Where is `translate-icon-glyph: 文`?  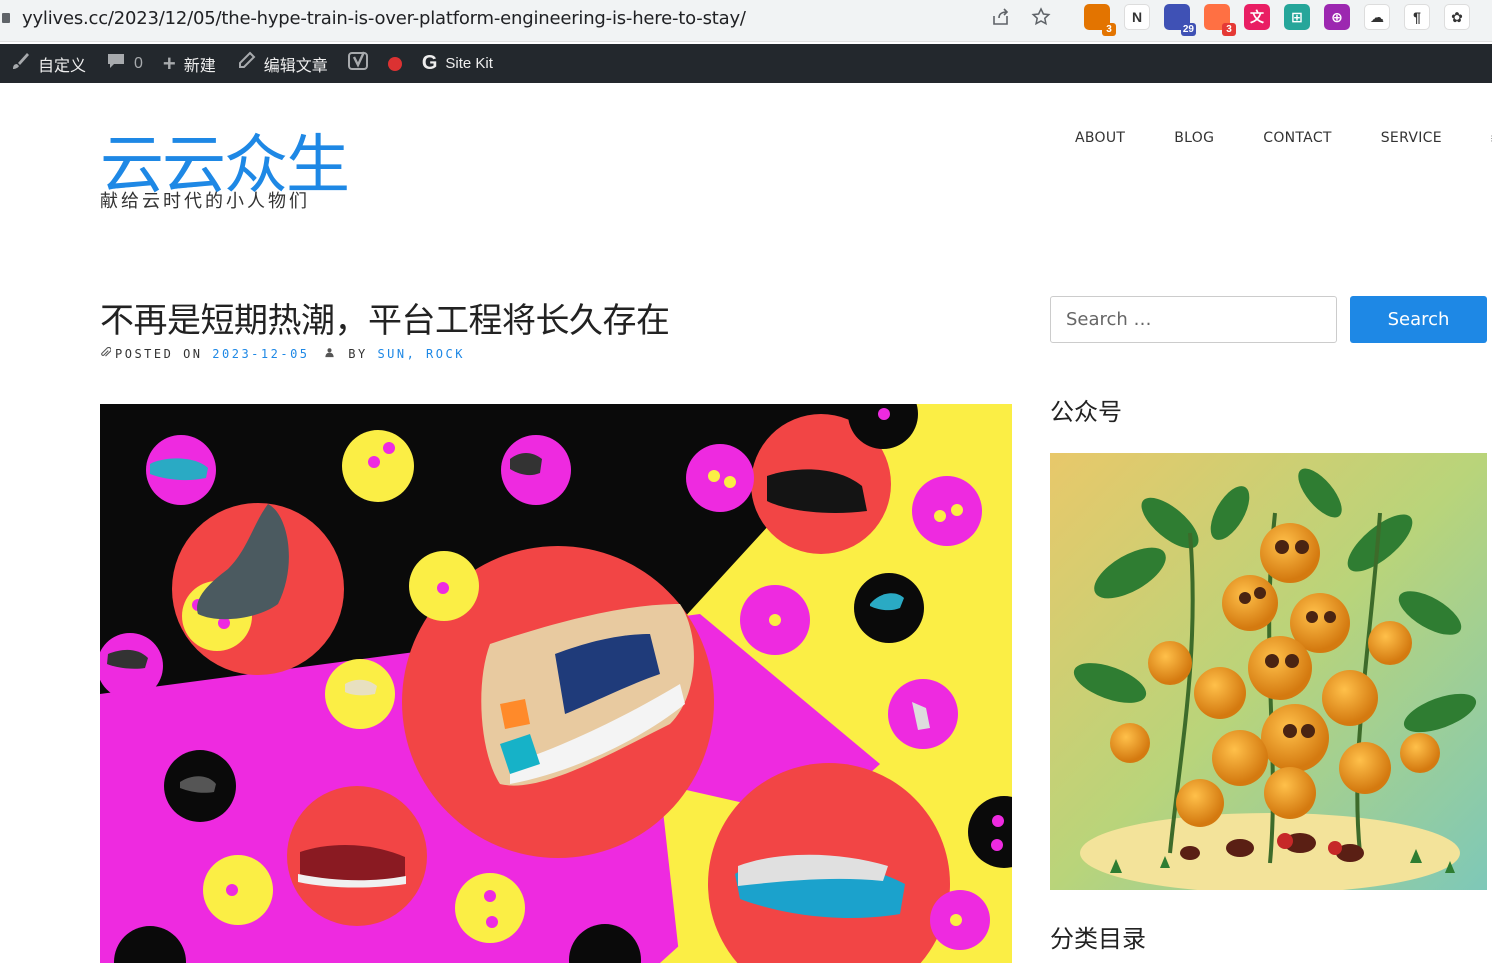
translate-icon-glyph: 文 is located at coordinates (1257, 17).